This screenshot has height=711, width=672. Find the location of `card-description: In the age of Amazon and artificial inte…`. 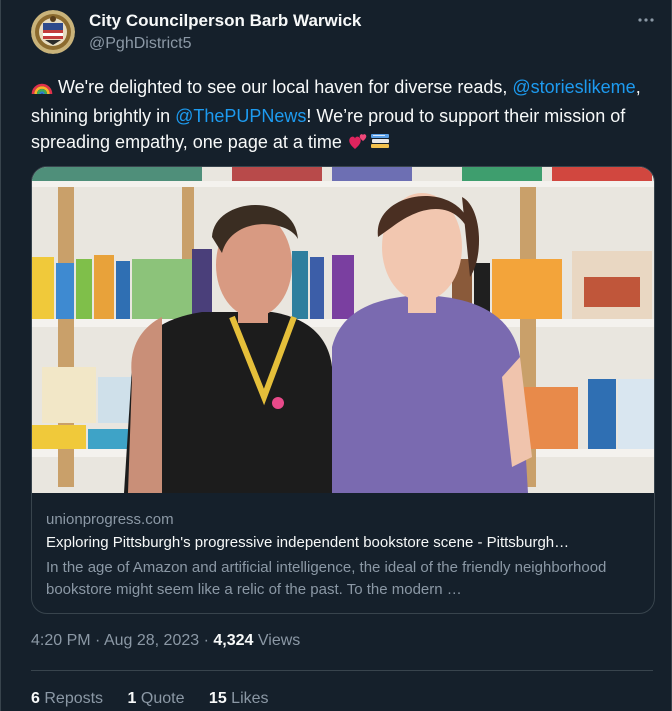

card-description: In the age of Amazon and artificial inte… is located at coordinates (326, 578).